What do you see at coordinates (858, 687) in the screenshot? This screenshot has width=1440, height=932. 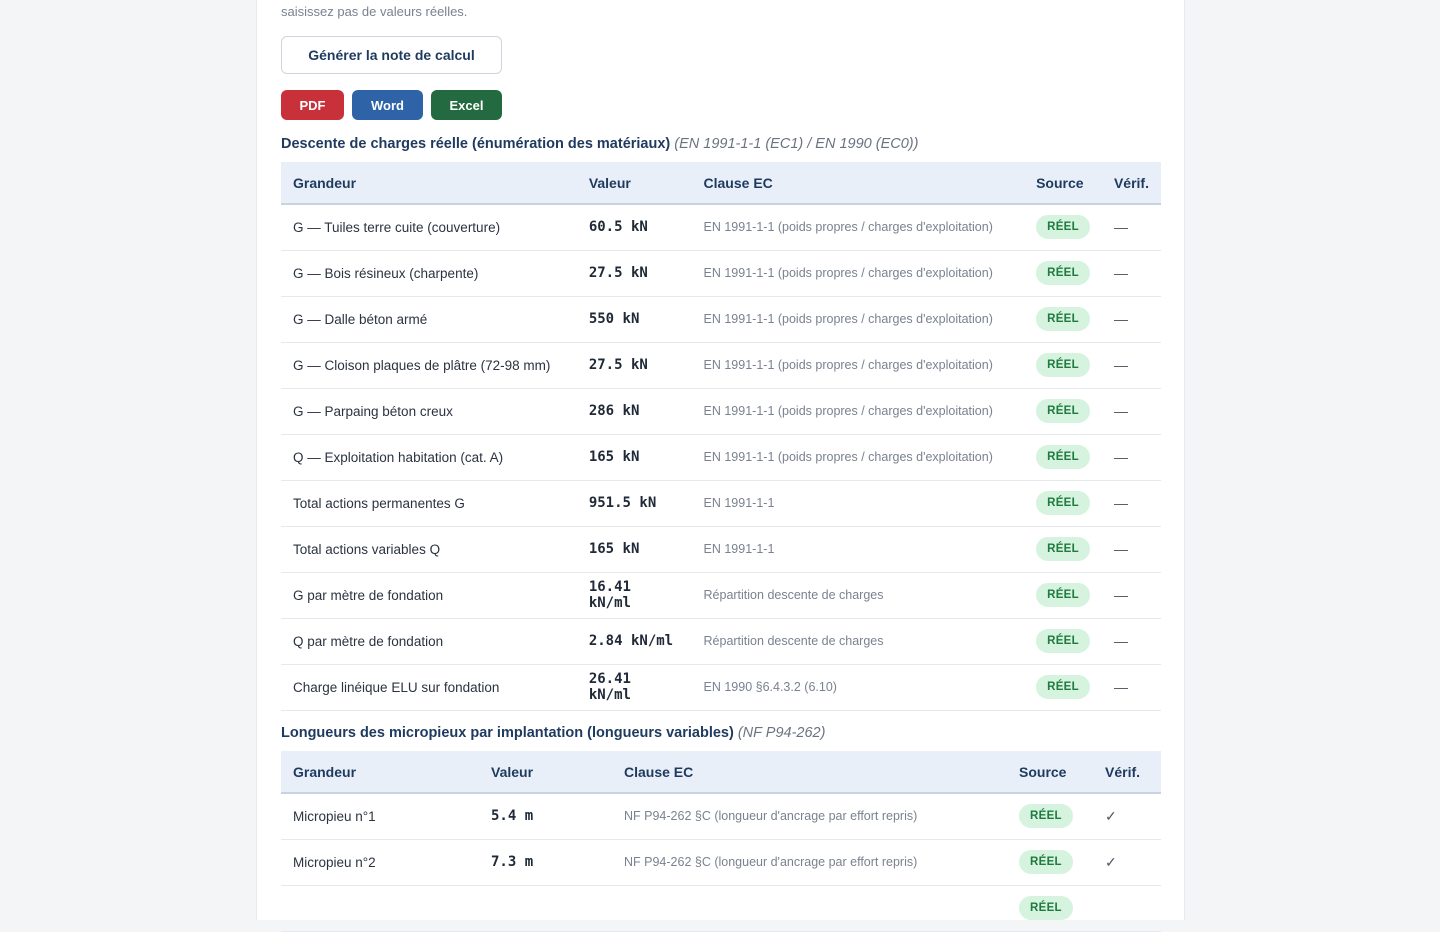 I see `cell-clause: EN 1990 §6.4.3.2 (6.10)` at bounding box center [858, 687].